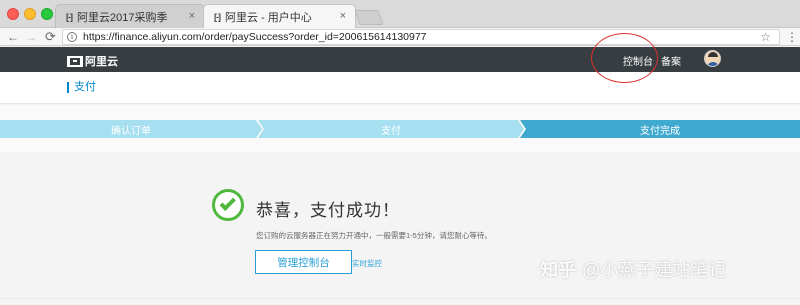 The height and width of the screenshot is (305, 800). I want to click on user-avatar, so click(712, 58).